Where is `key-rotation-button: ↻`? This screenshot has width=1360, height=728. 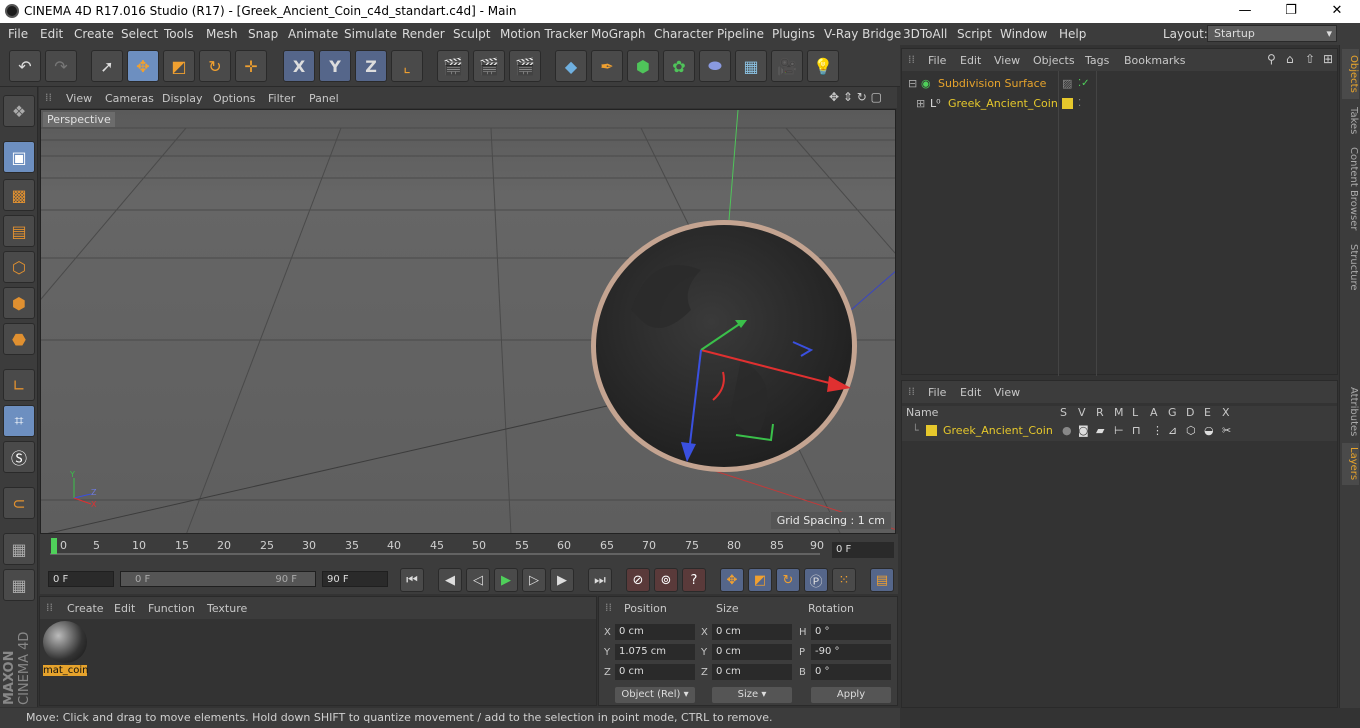 key-rotation-button: ↻ is located at coordinates (788, 580).